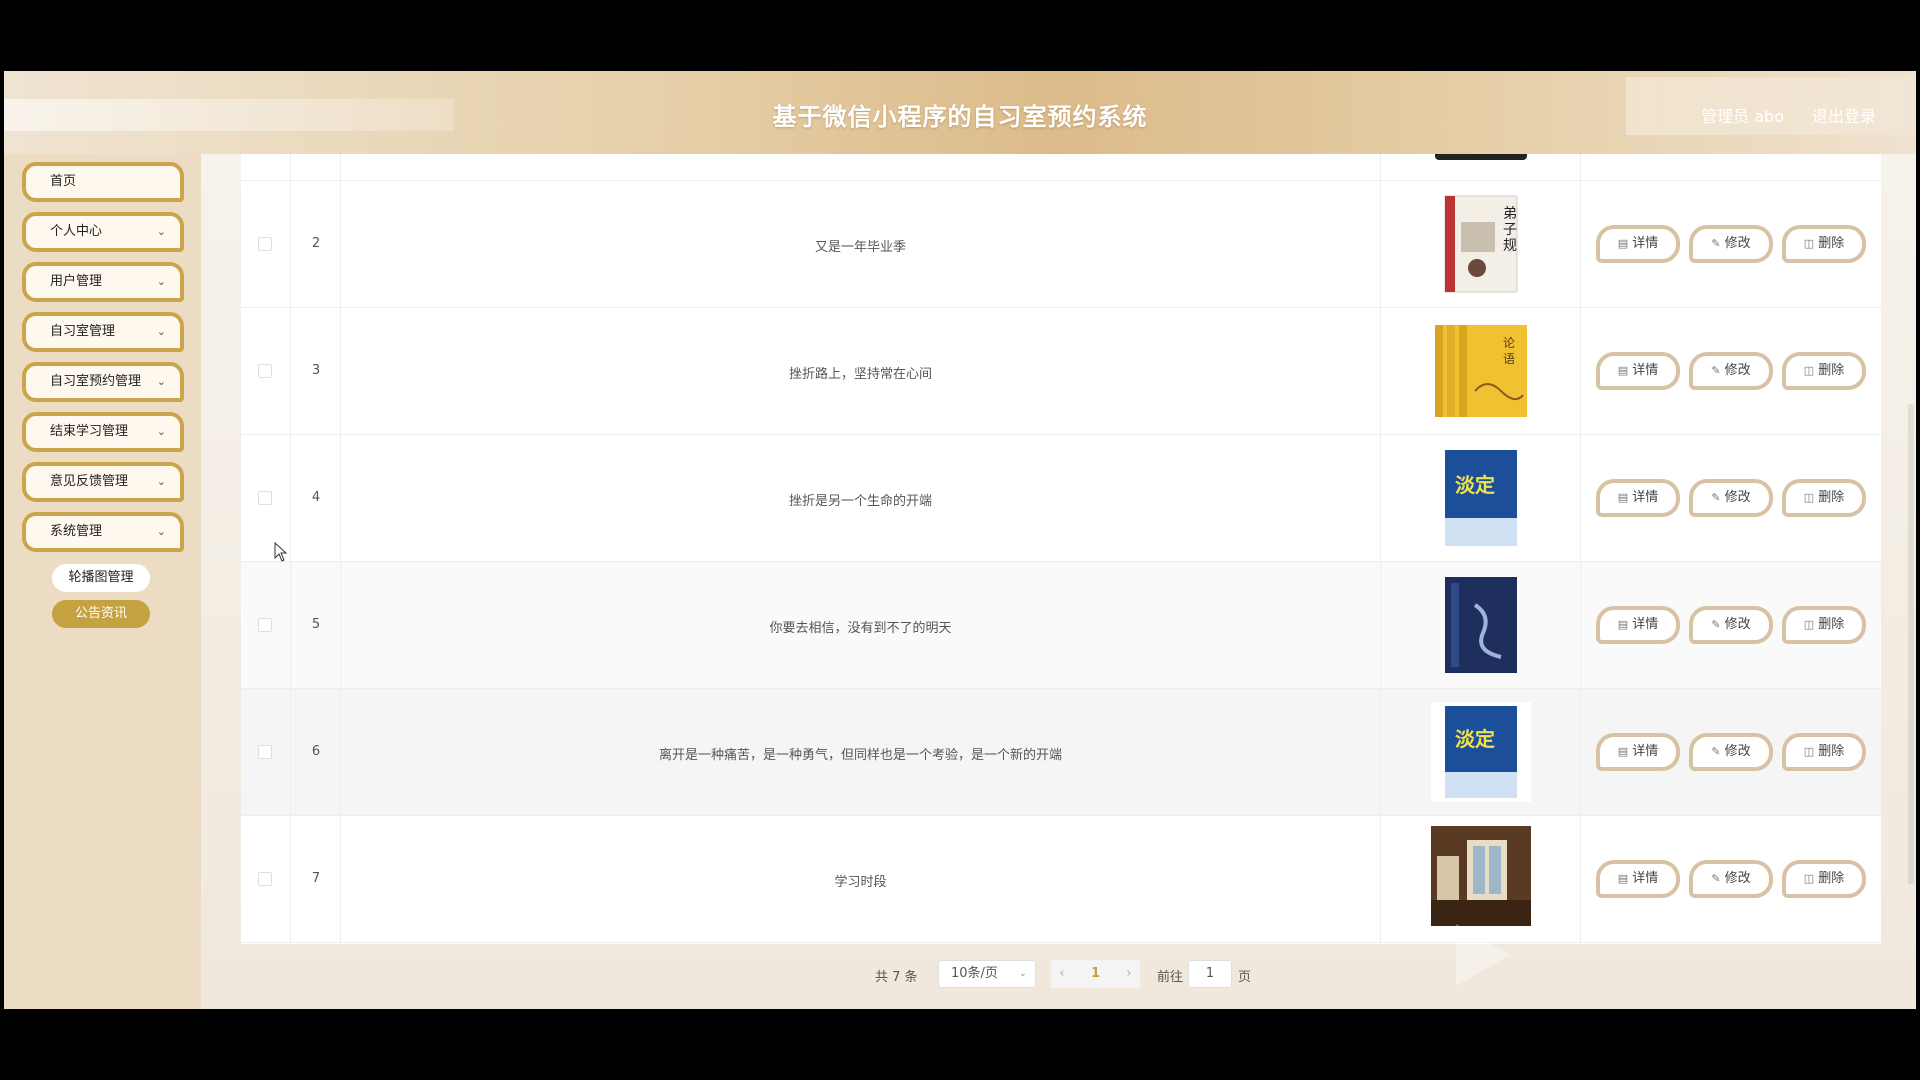 The height and width of the screenshot is (1080, 1920). What do you see at coordinates (860, 374) in the screenshot?
I see `row-title: 挫折路上，坚持常在心间` at bounding box center [860, 374].